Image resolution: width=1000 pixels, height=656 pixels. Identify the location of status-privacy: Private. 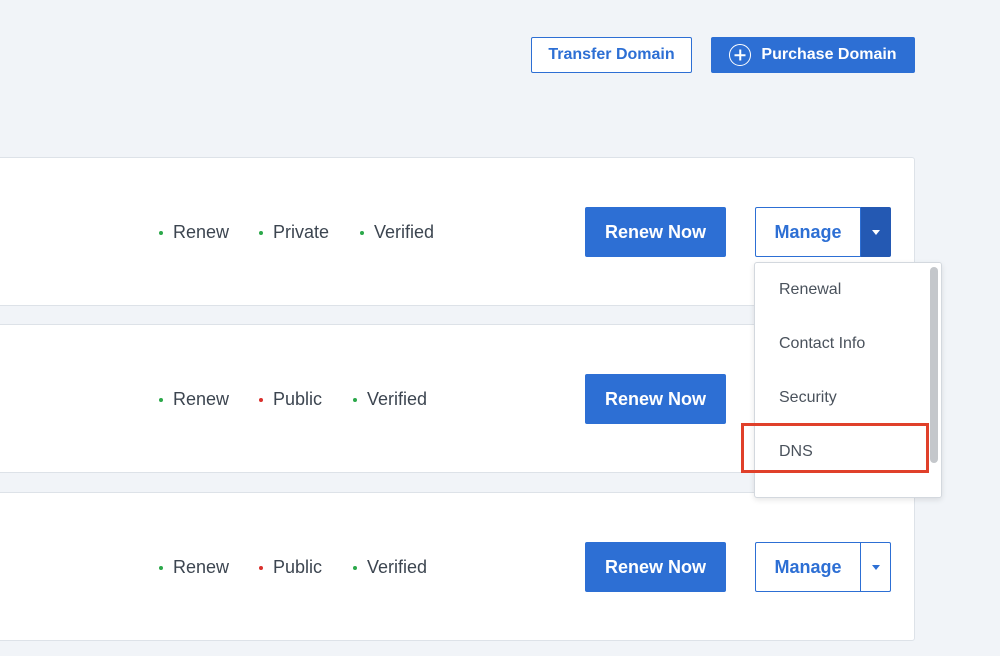
(294, 232).